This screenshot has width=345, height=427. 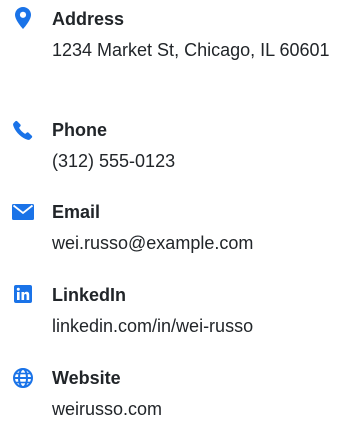 I want to click on contact-item-linkedin: LinkedIn linkedin.com/in/wei-russo, so click(x=172, y=314).